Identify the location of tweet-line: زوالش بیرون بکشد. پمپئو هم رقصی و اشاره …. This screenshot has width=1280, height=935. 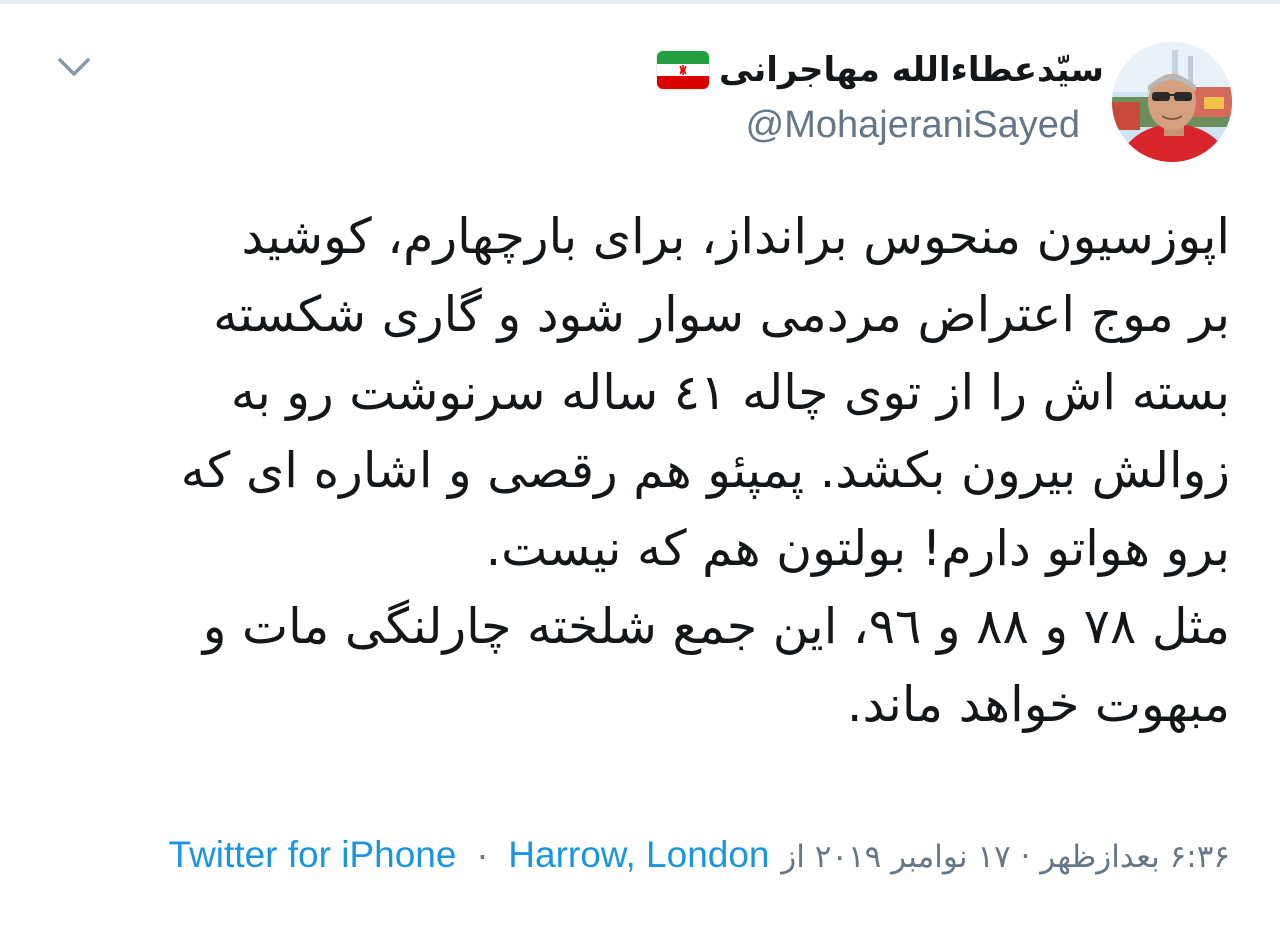
(705, 470).